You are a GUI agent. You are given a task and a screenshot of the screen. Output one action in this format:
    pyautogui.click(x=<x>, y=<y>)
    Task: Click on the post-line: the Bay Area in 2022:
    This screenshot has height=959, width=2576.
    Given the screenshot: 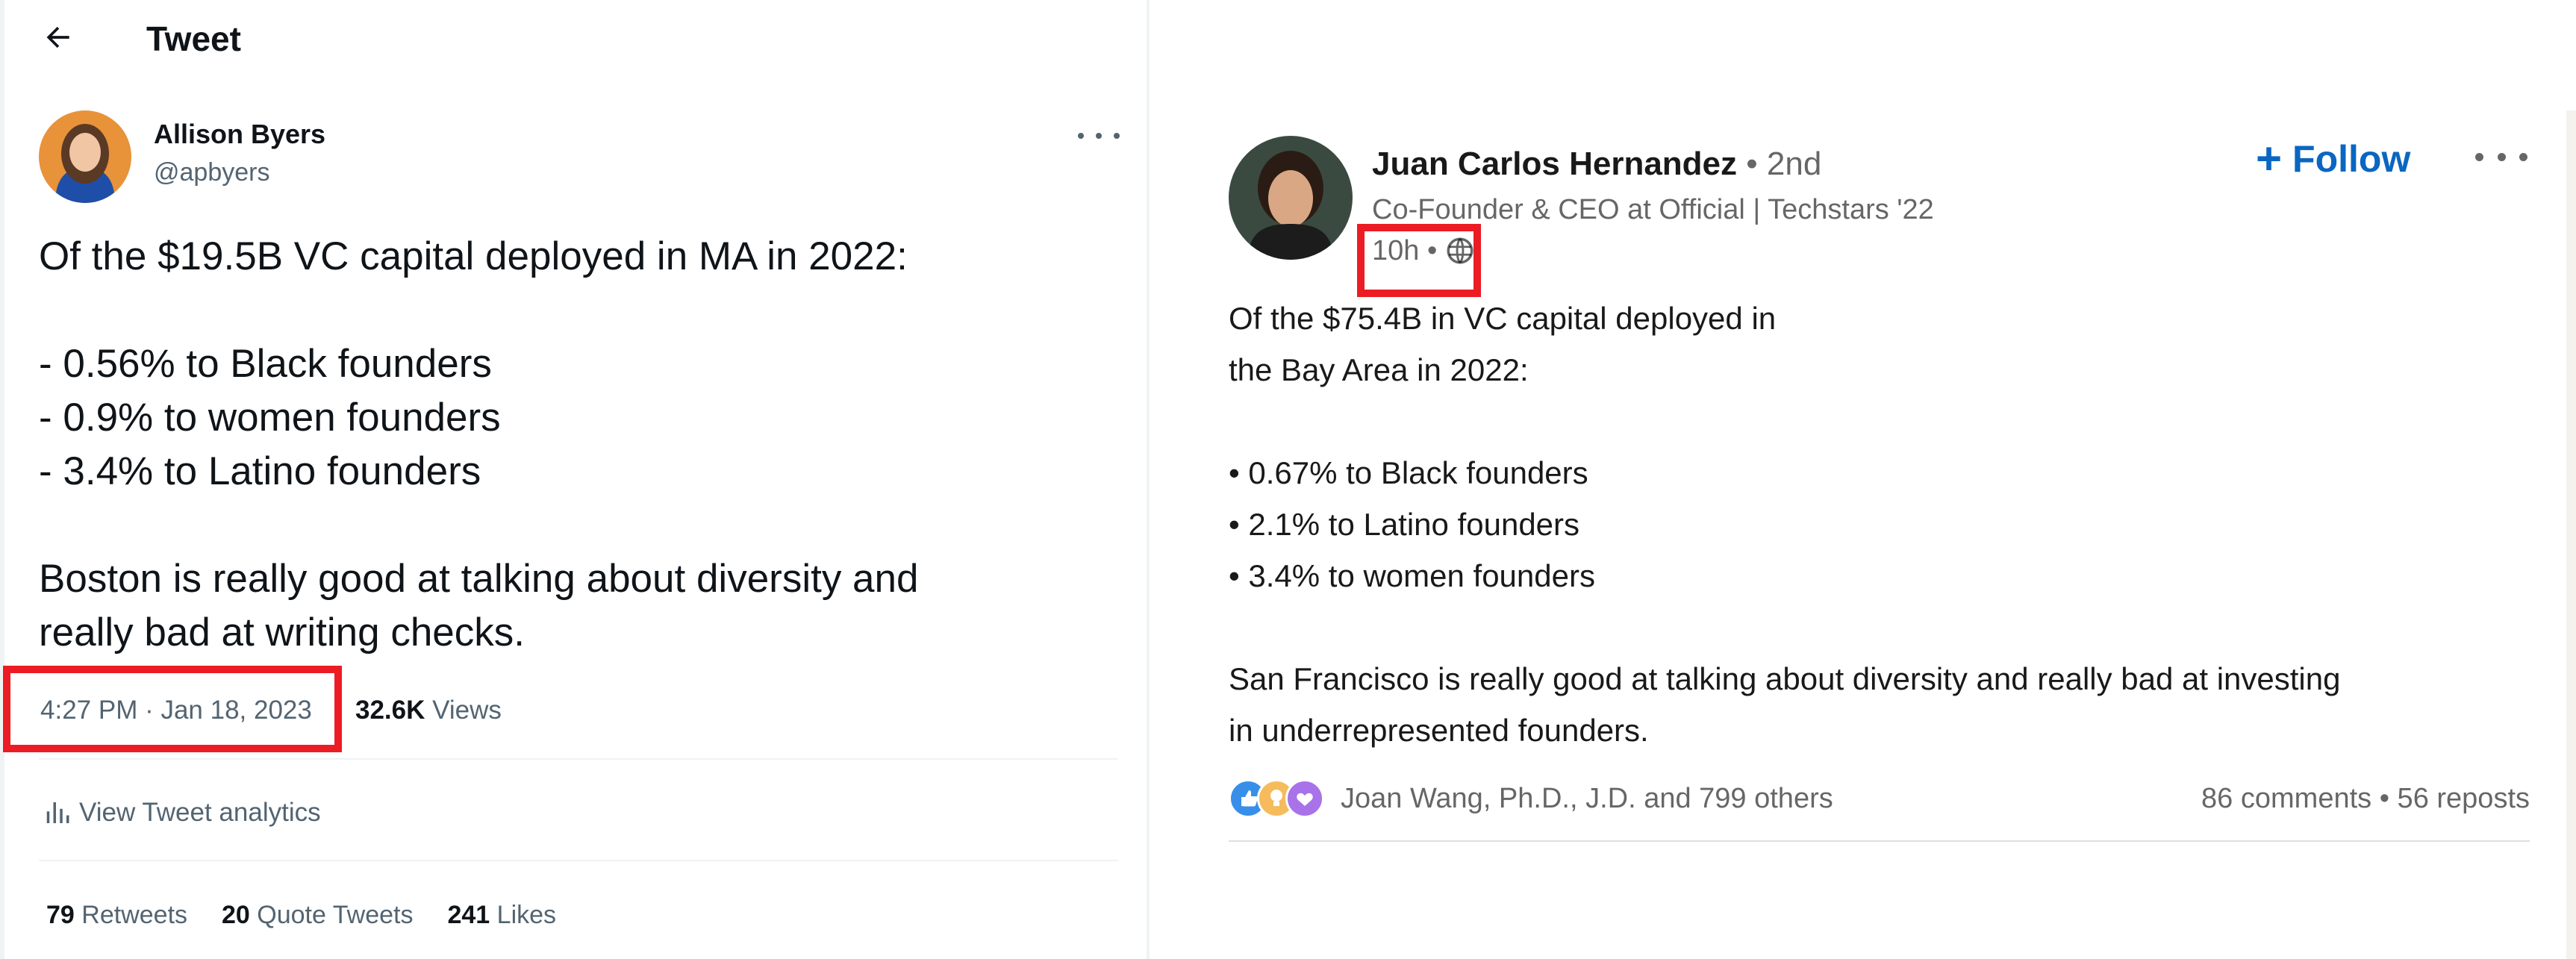 What is the action you would take?
    pyautogui.click(x=1379, y=369)
    